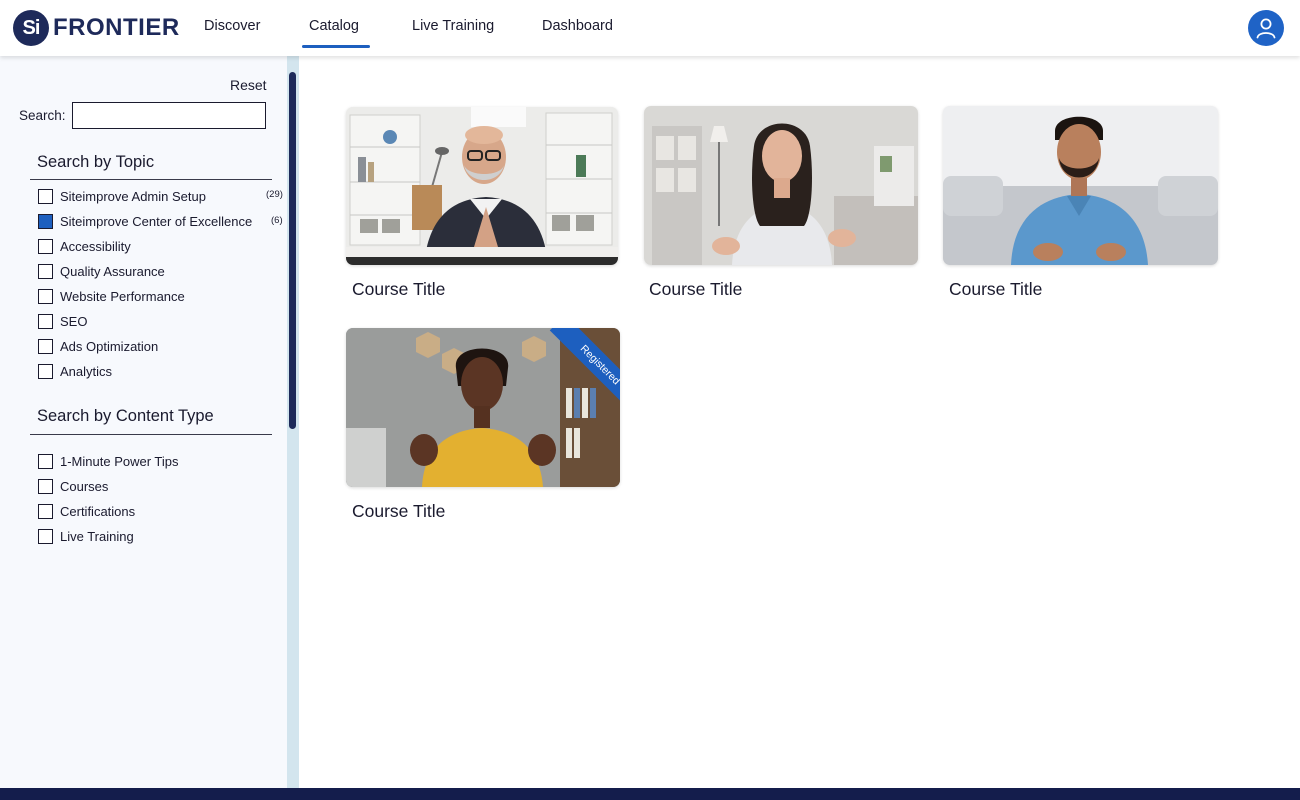 This screenshot has width=1300, height=800. I want to click on course-card: Registered Course Title, so click(483, 428).